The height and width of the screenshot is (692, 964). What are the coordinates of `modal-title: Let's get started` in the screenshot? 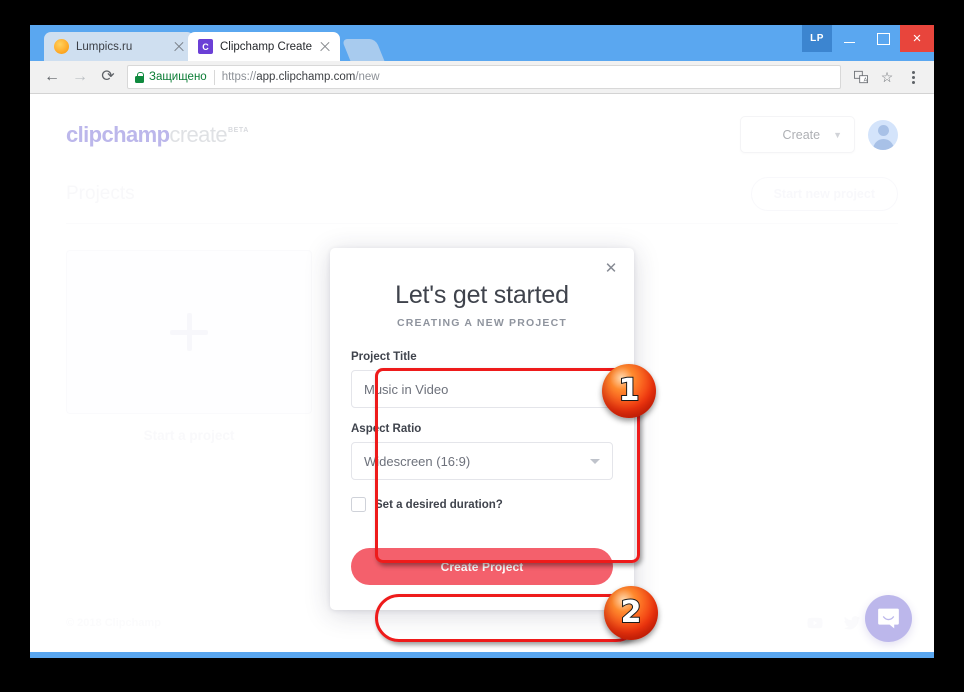 It's located at (482, 295).